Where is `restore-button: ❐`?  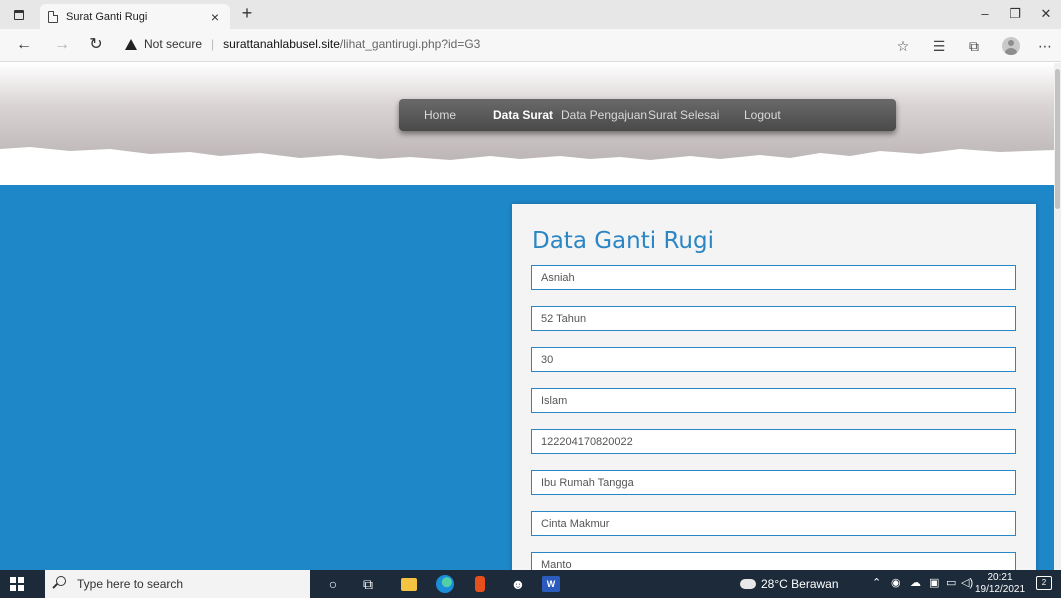
restore-button: ❐ is located at coordinates (1015, 14).